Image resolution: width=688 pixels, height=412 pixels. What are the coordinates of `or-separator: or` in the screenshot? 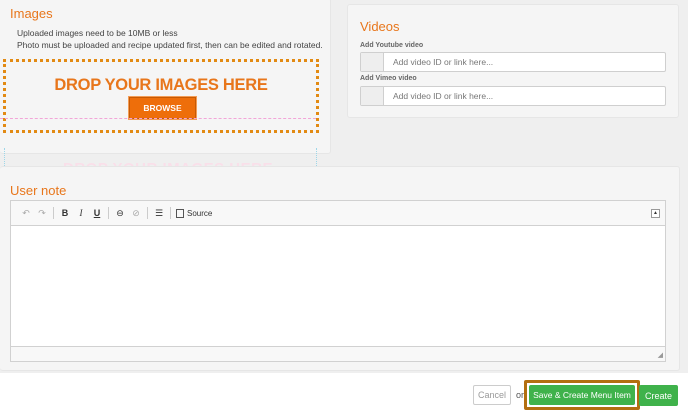 It's located at (520, 395).